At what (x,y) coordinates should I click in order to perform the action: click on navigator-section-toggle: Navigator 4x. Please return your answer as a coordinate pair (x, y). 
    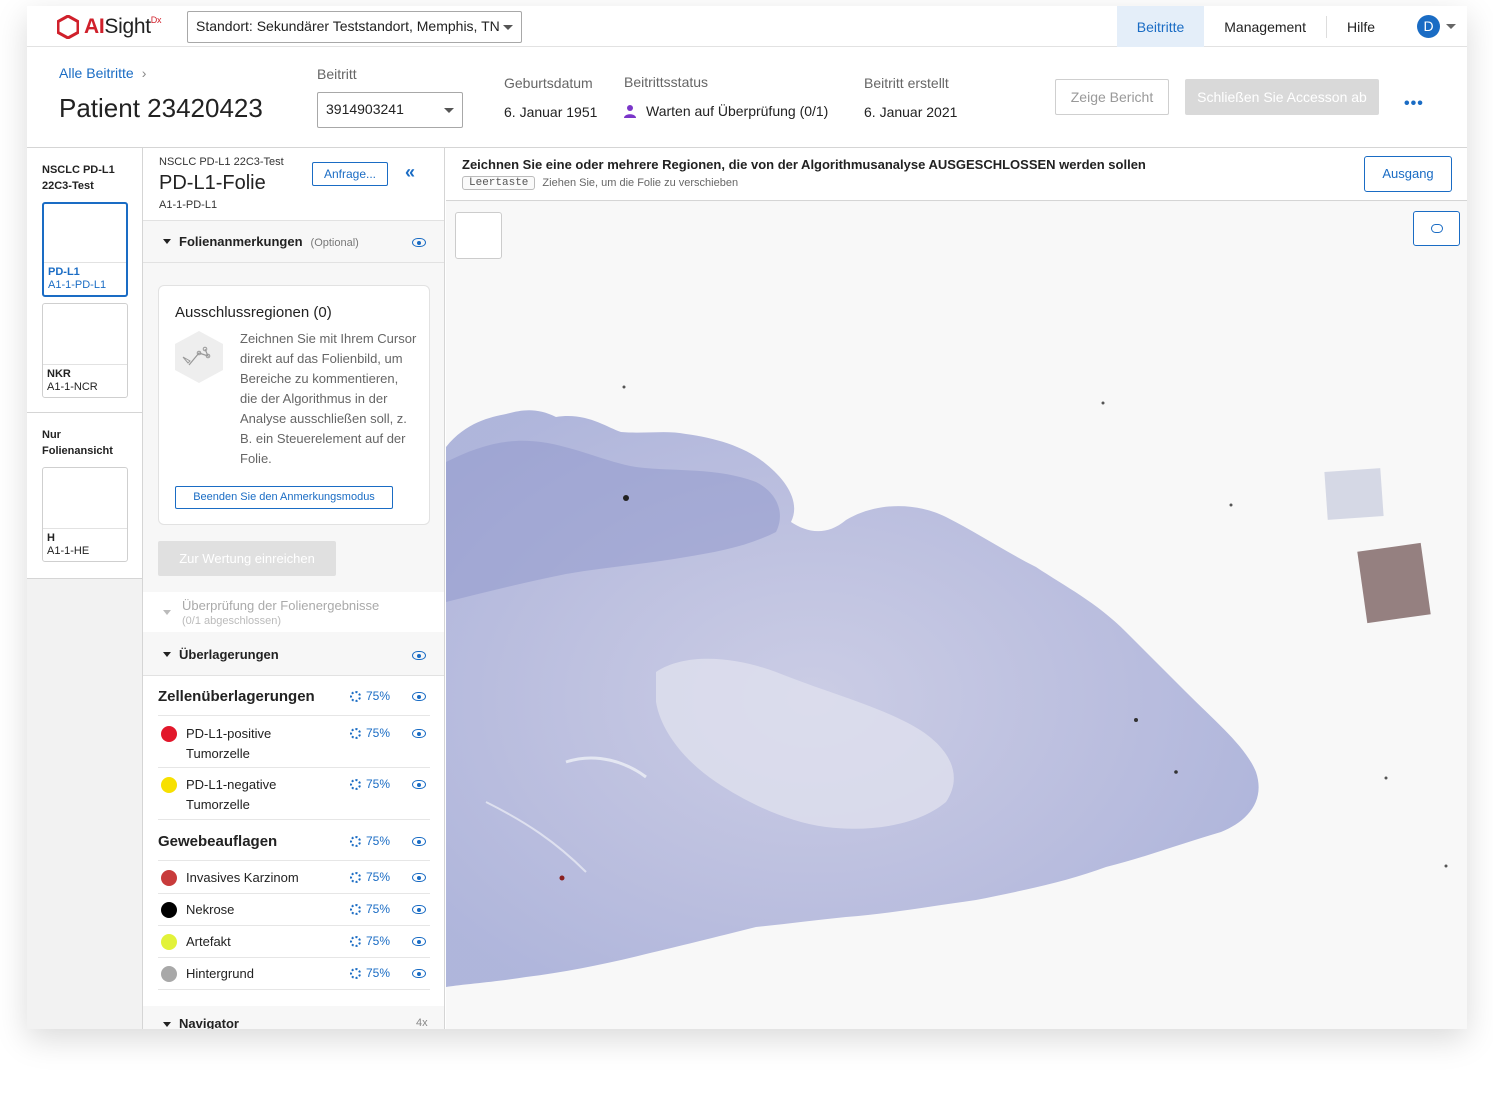
    Looking at the image, I should click on (293, 1017).